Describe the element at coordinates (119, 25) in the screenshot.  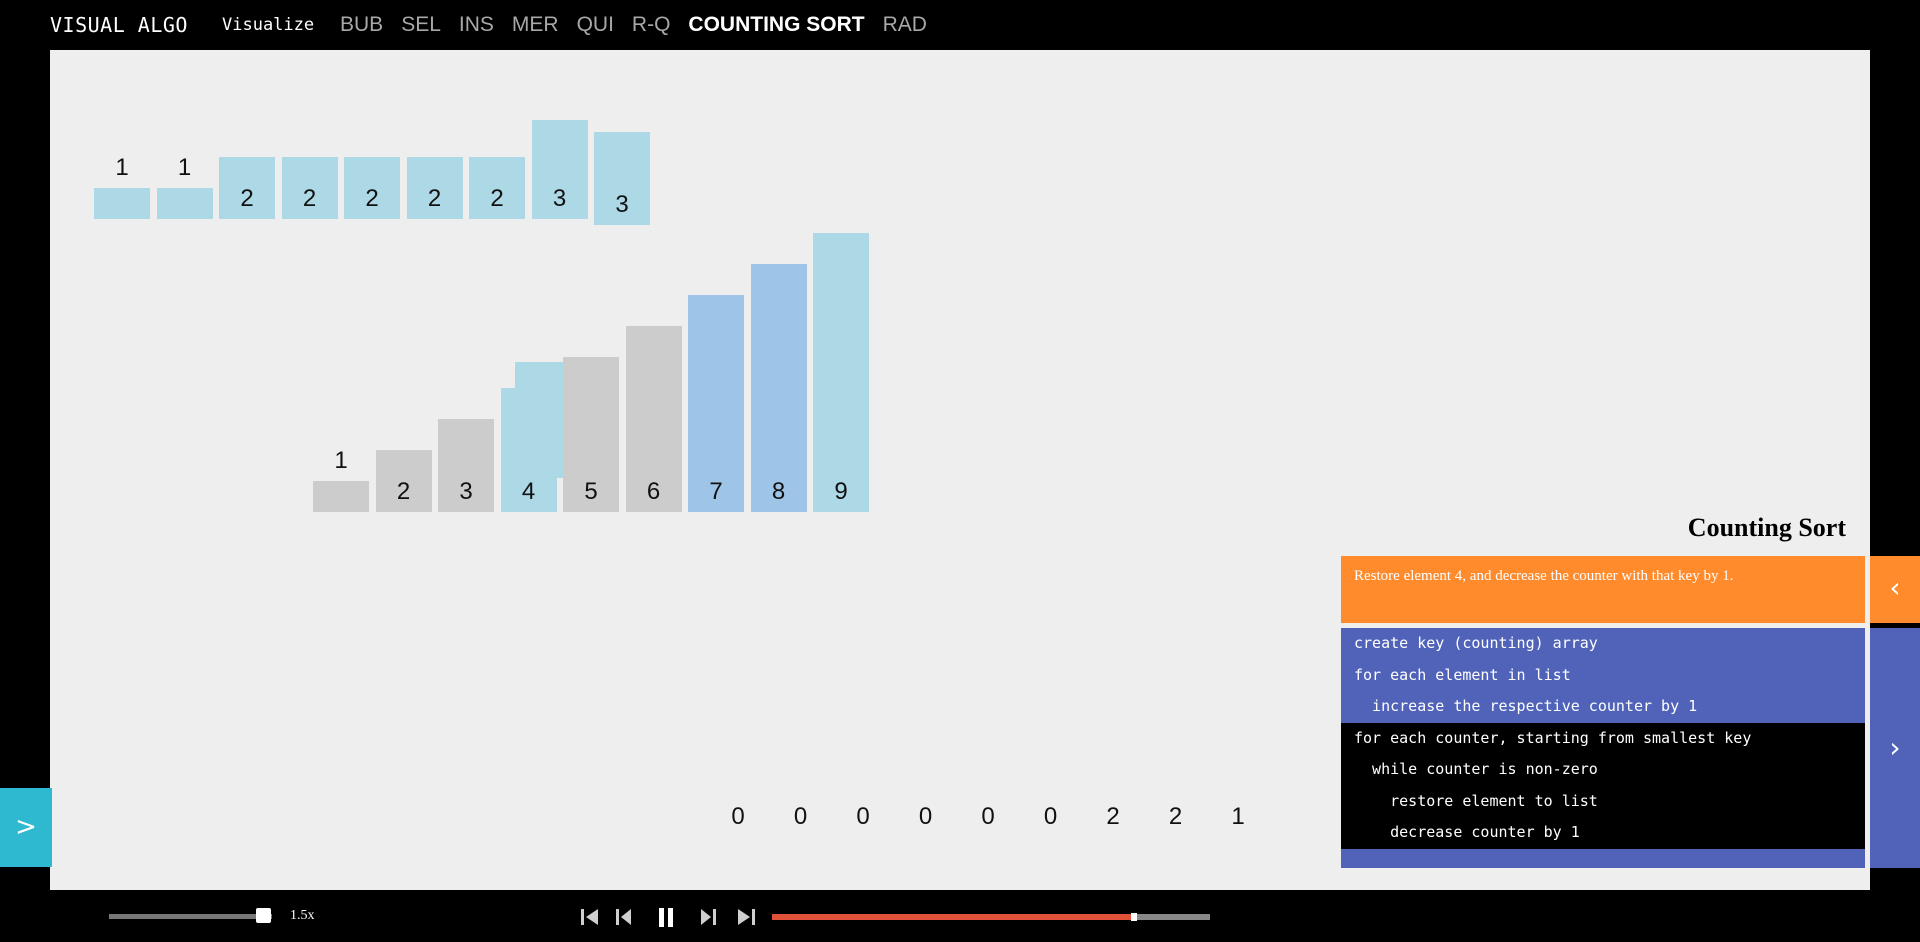
I see `logo: VISUAL ALGO` at that location.